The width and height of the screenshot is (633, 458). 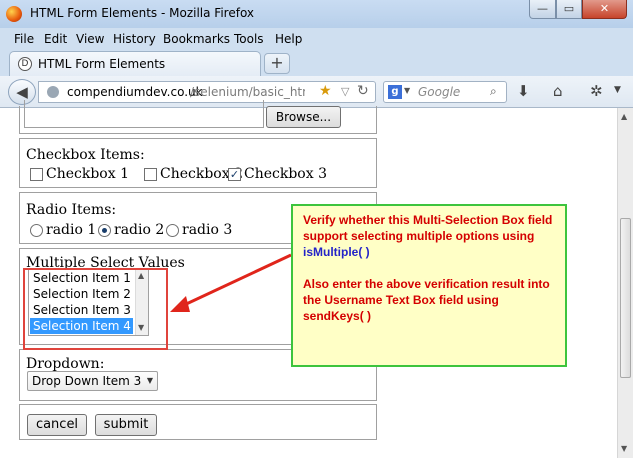 I want to click on search-icon: ⌕, so click(x=493, y=91).